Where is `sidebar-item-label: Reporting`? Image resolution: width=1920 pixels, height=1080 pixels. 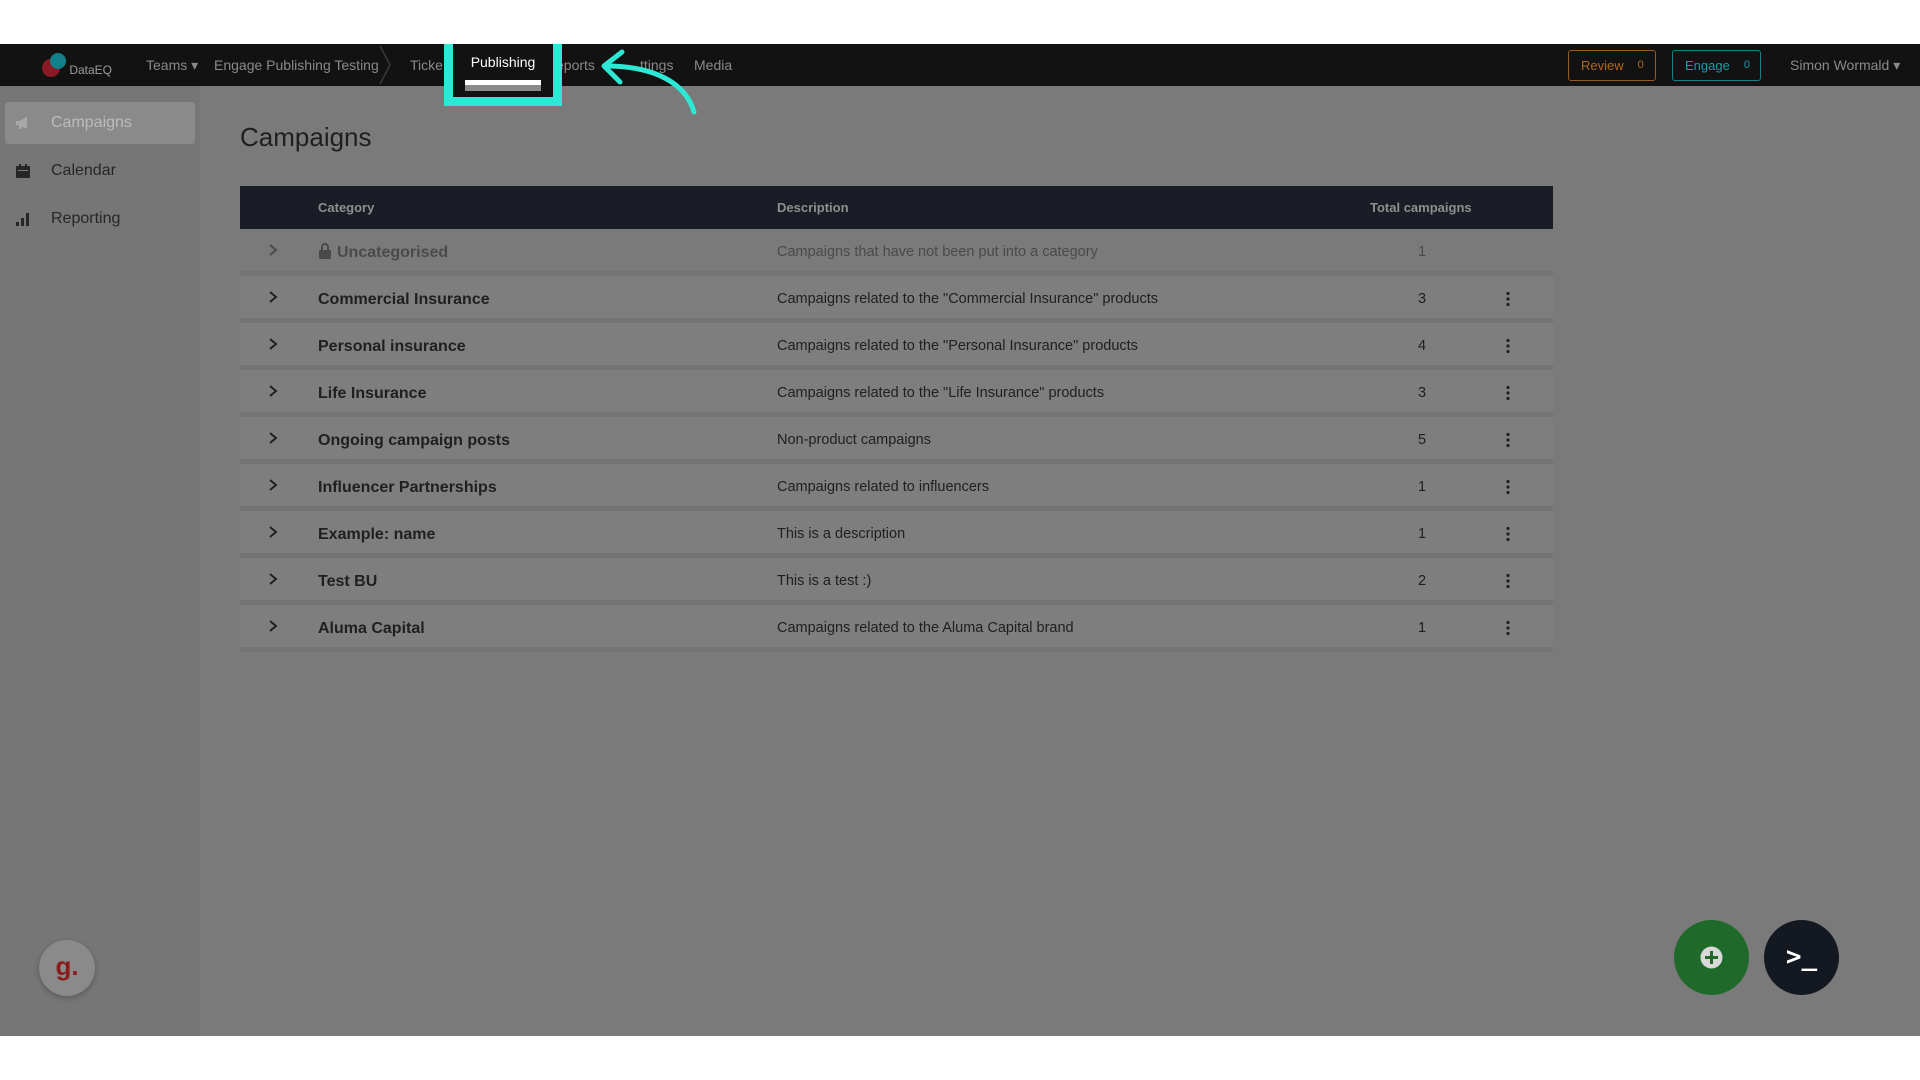
sidebar-item-label: Reporting is located at coordinates (86, 218).